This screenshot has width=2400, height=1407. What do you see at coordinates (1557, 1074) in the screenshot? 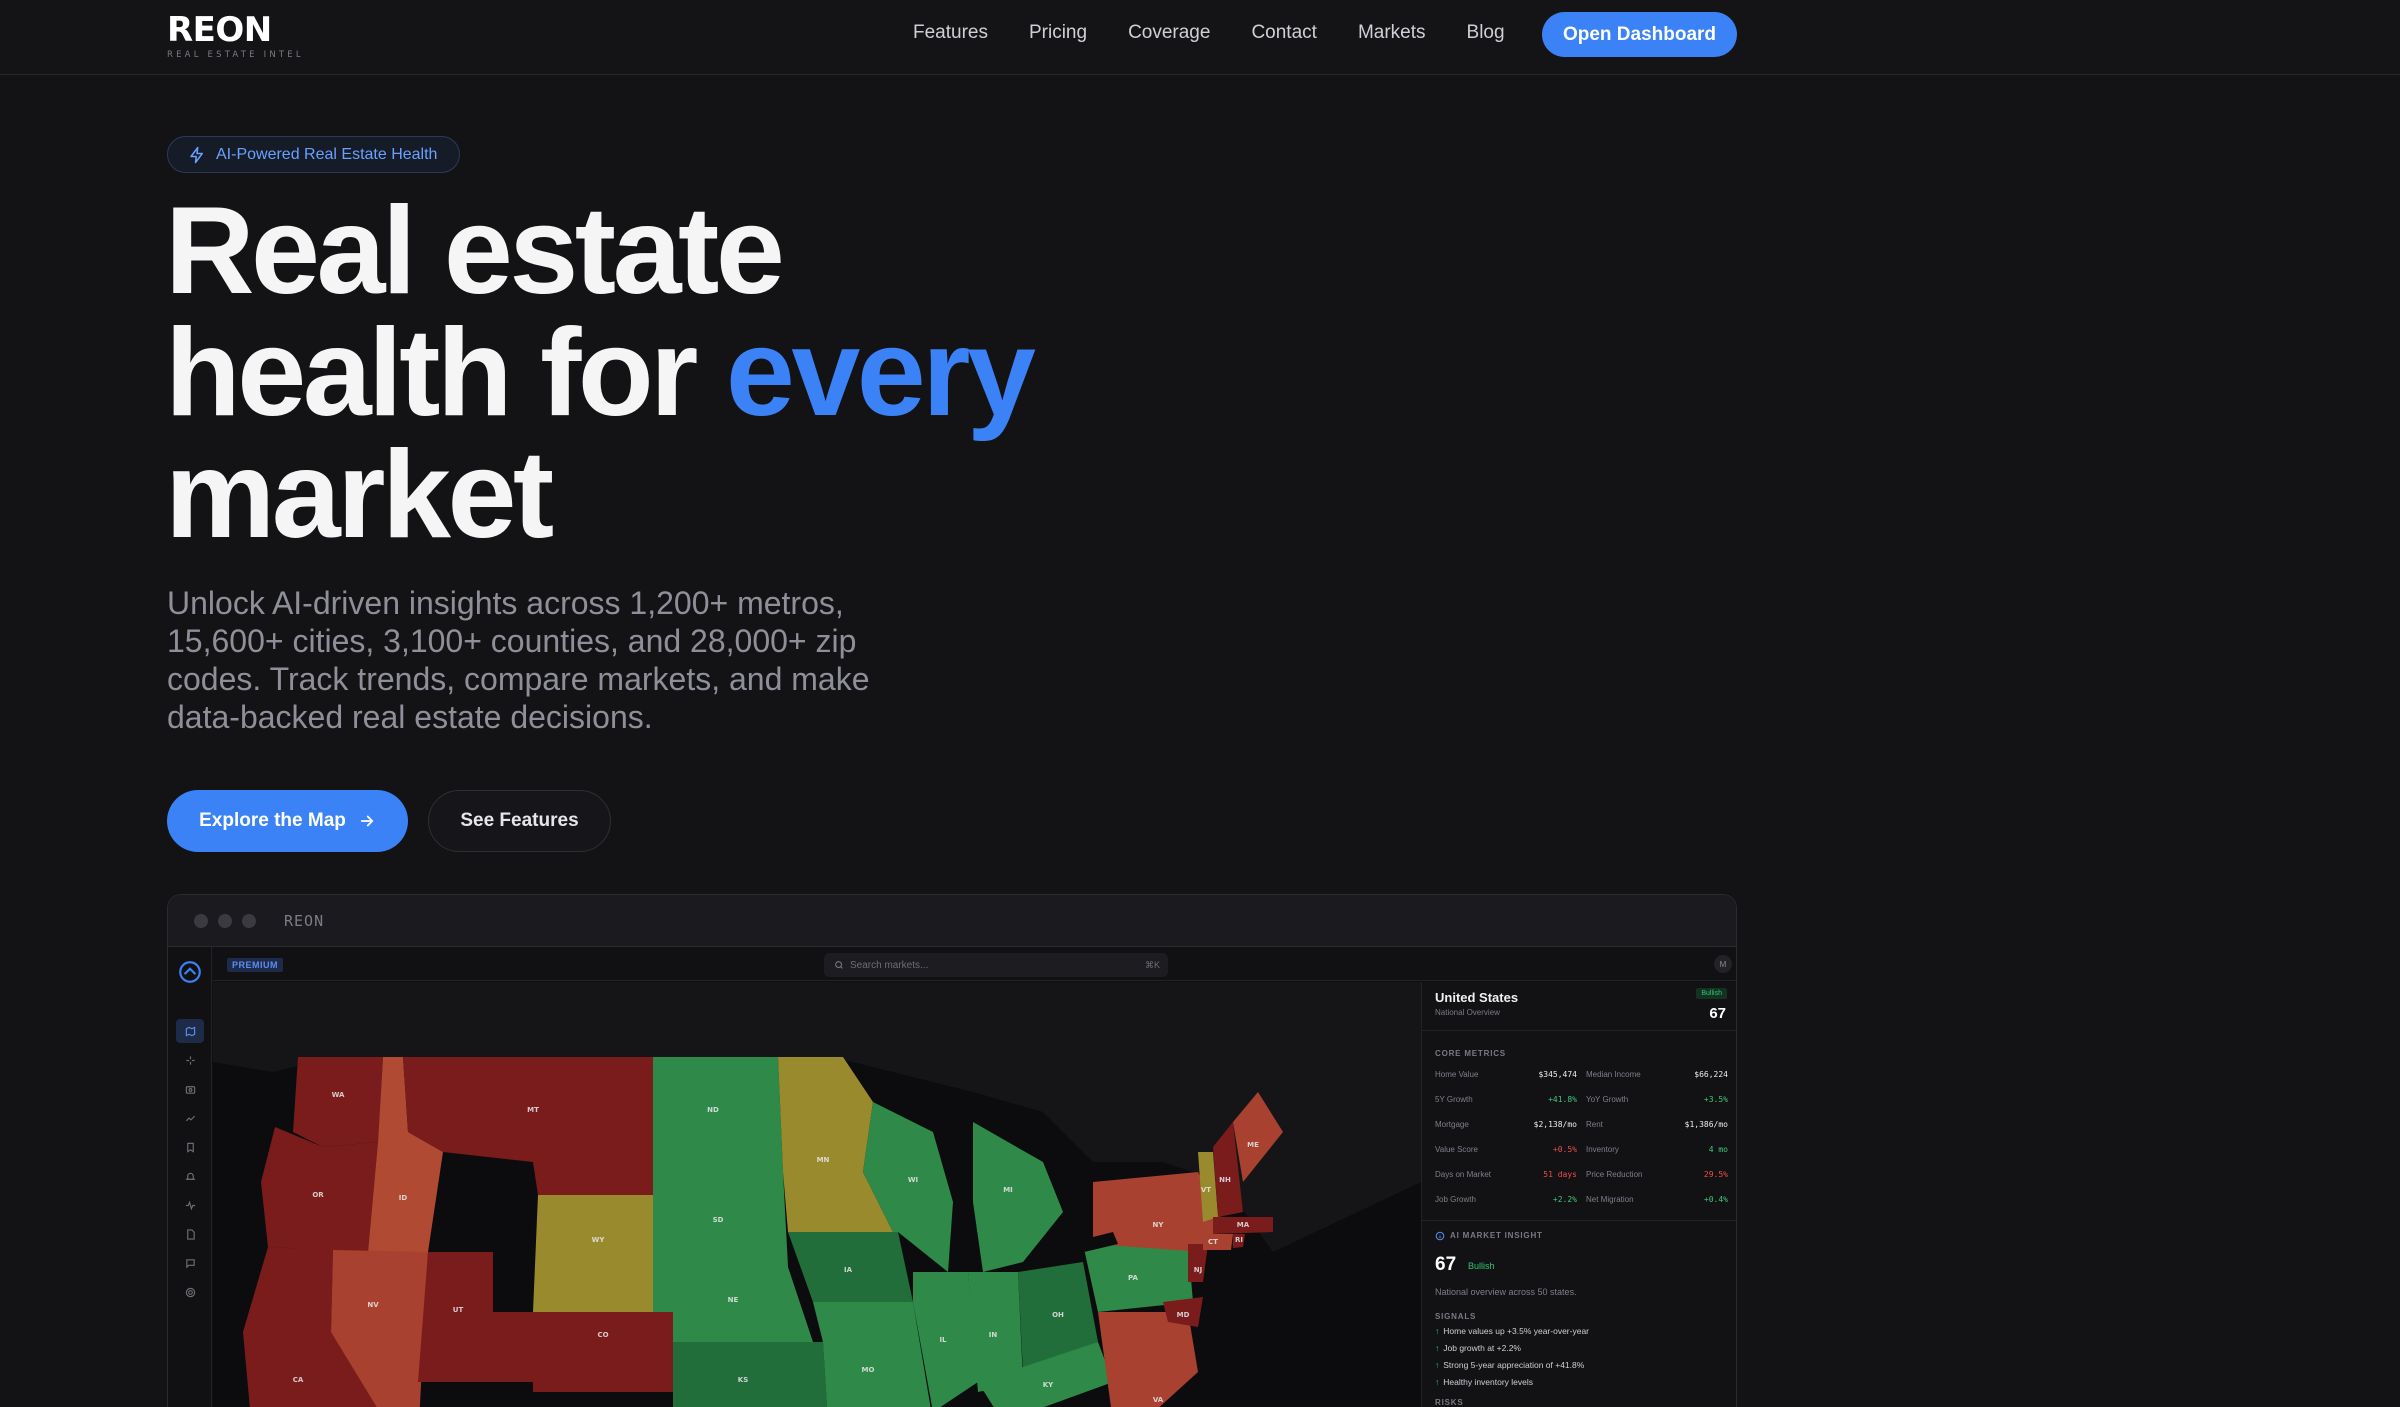
I see `metric-value: $345,474` at bounding box center [1557, 1074].